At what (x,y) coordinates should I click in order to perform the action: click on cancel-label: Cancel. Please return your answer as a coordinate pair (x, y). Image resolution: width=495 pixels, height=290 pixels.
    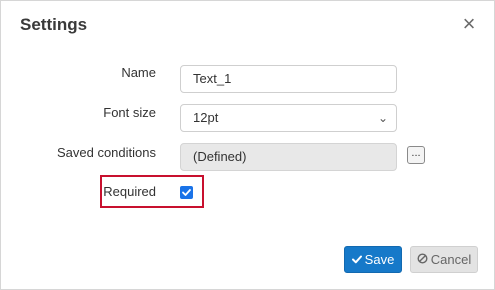
    Looking at the image, I should click on (451, 259).